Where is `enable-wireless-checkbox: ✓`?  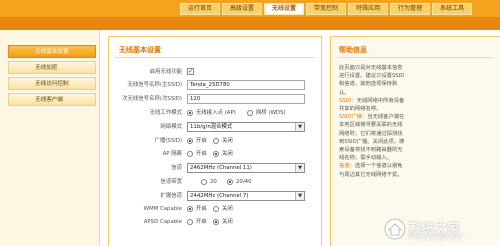
enable-wireless-checkbox: ✓ is located at coordinates (190, 71).